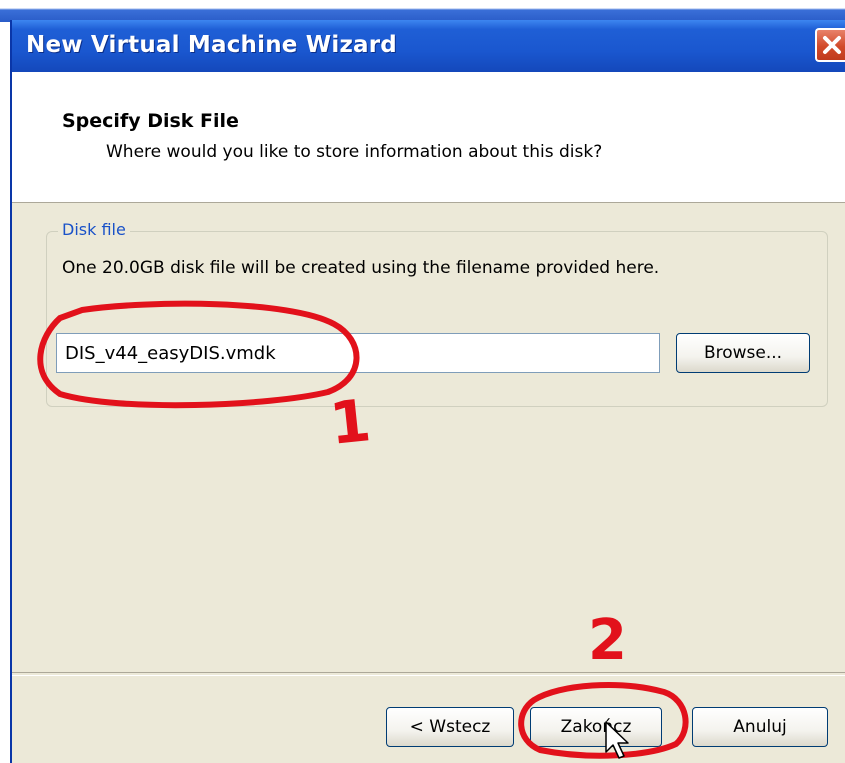 Image resolution: width=845 pixels, height=763 pixels. Describe the element at coordinates (607, 640) in the screenshot. I see `annotation-step-2: 2` at that location.